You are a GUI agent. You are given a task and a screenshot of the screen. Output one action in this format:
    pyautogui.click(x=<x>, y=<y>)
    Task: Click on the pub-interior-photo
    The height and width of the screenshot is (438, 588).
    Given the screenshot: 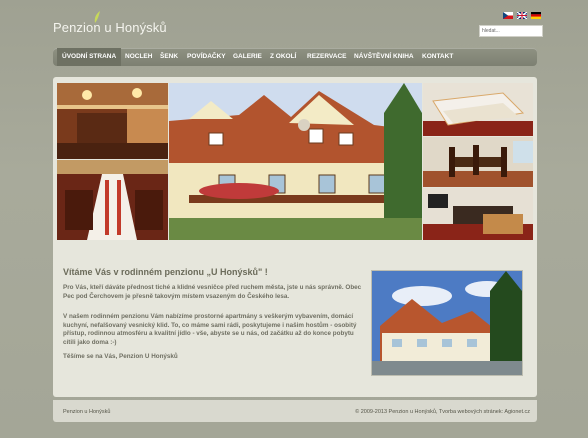 What is the action you would take?
    pyautogui.click(x=112, y=121)
    